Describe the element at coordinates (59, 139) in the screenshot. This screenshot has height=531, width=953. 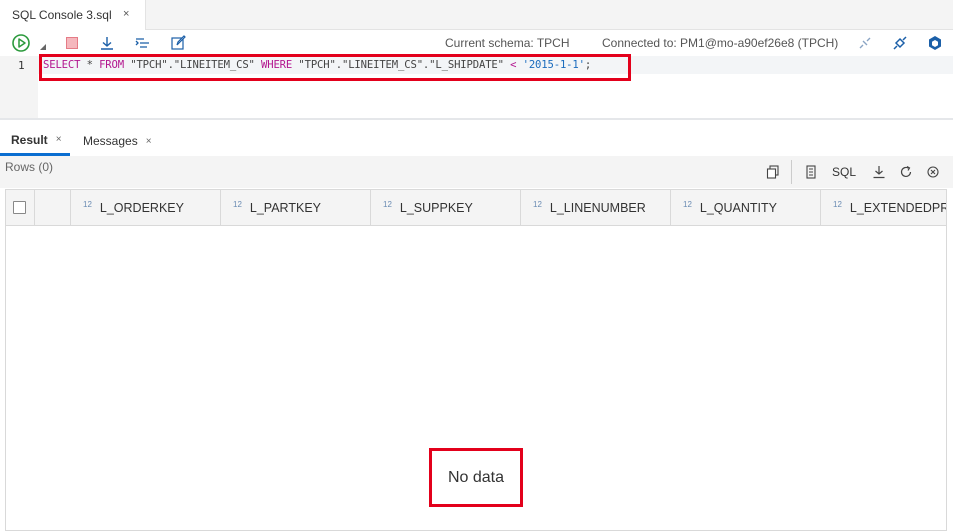
I see `tab-result-close-icon: ×` at that location.